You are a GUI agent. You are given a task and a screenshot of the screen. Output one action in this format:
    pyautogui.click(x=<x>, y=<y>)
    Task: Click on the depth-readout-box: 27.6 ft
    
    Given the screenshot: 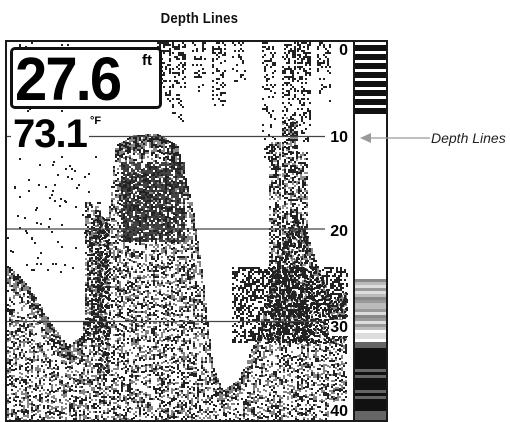 What is the action you would take?
    pyautogui.click(x=86, y=78)
    